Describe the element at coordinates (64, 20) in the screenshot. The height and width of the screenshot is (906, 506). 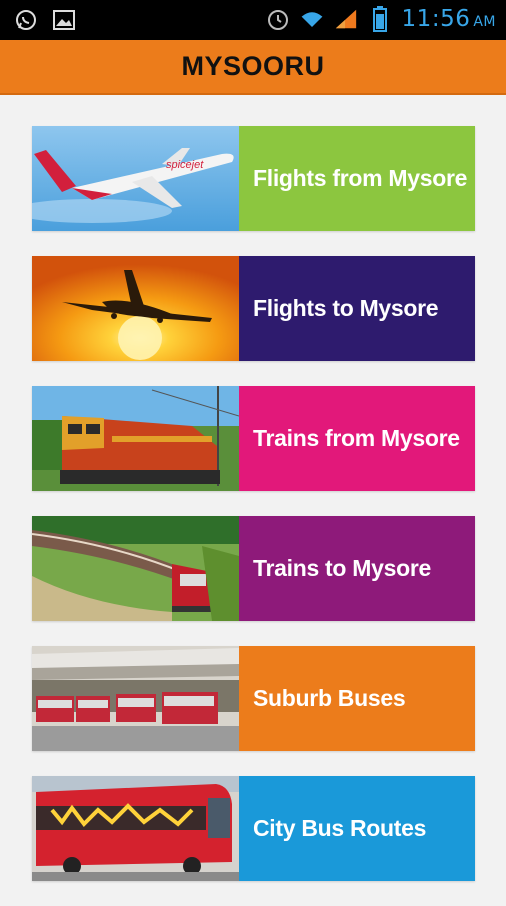
I see `gallery-icon` at that location.